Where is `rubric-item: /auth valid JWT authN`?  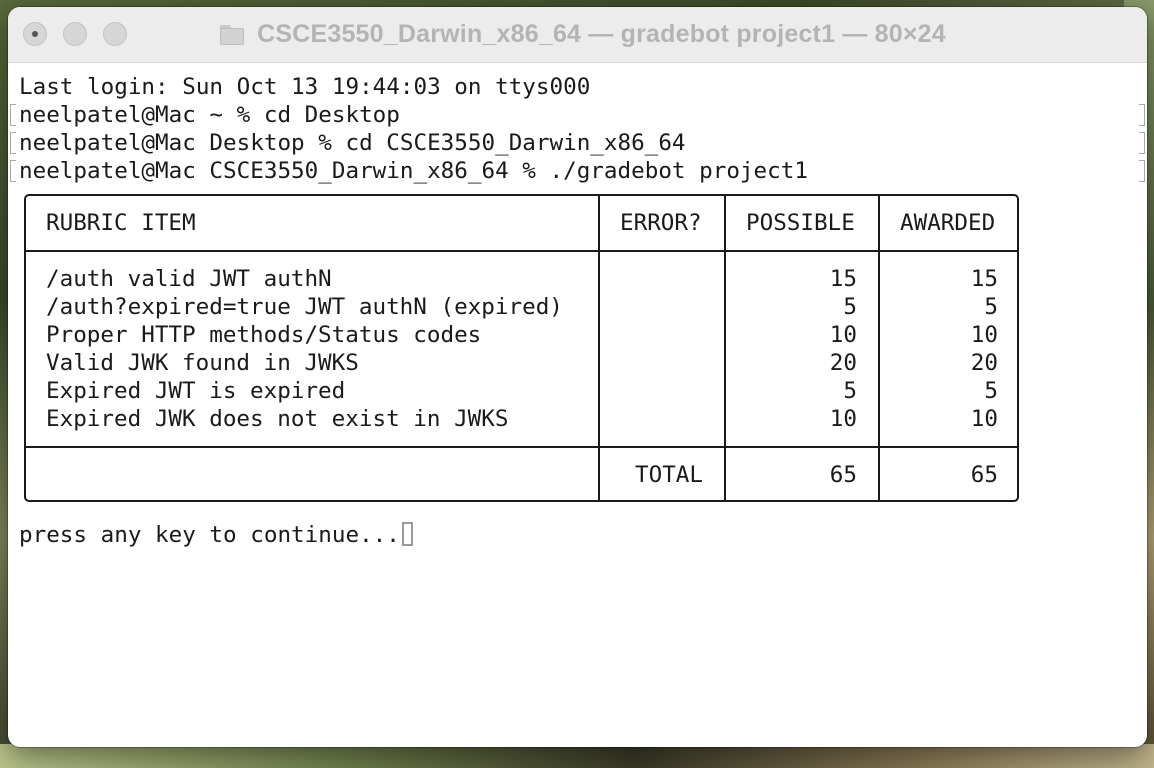
rubric-item: /auth valid JWT authN is located at coordinates (189, 279).